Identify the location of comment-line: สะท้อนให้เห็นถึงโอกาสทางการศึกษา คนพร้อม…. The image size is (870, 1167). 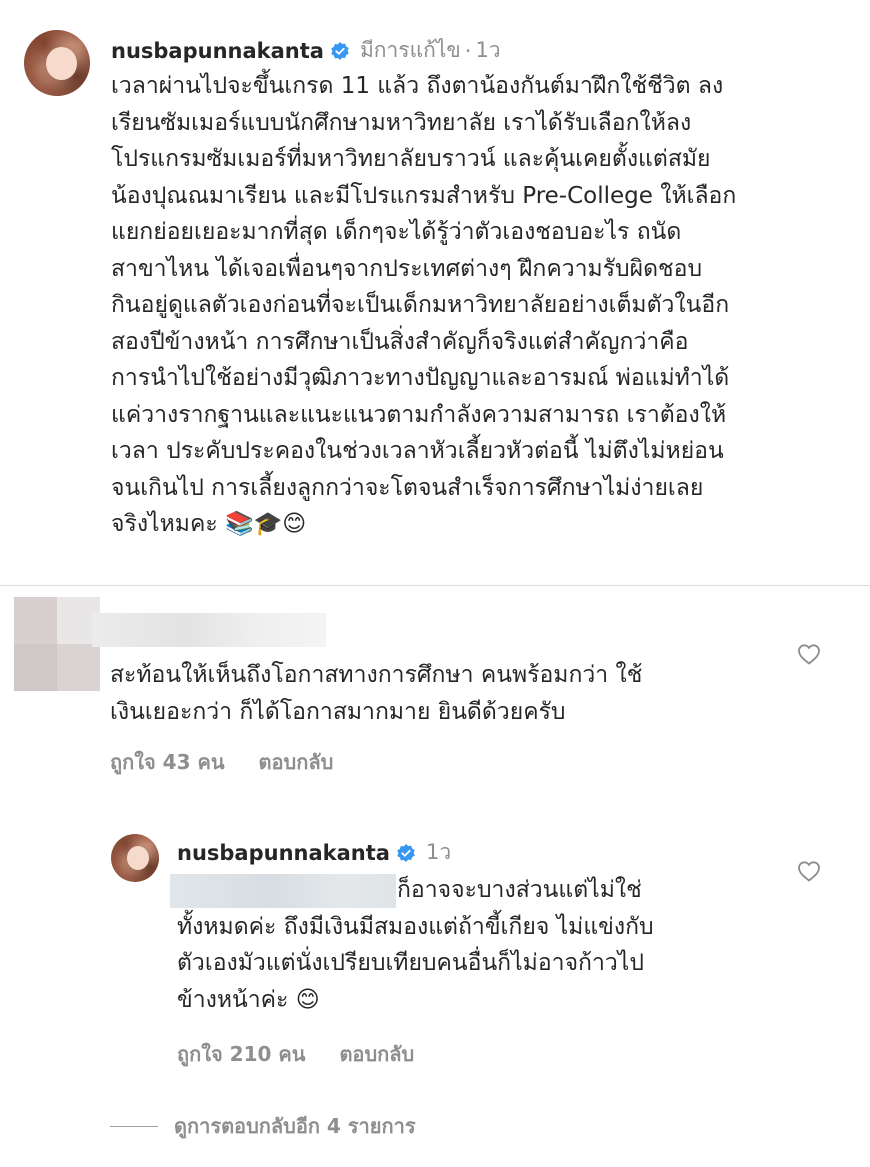
(376, 675).